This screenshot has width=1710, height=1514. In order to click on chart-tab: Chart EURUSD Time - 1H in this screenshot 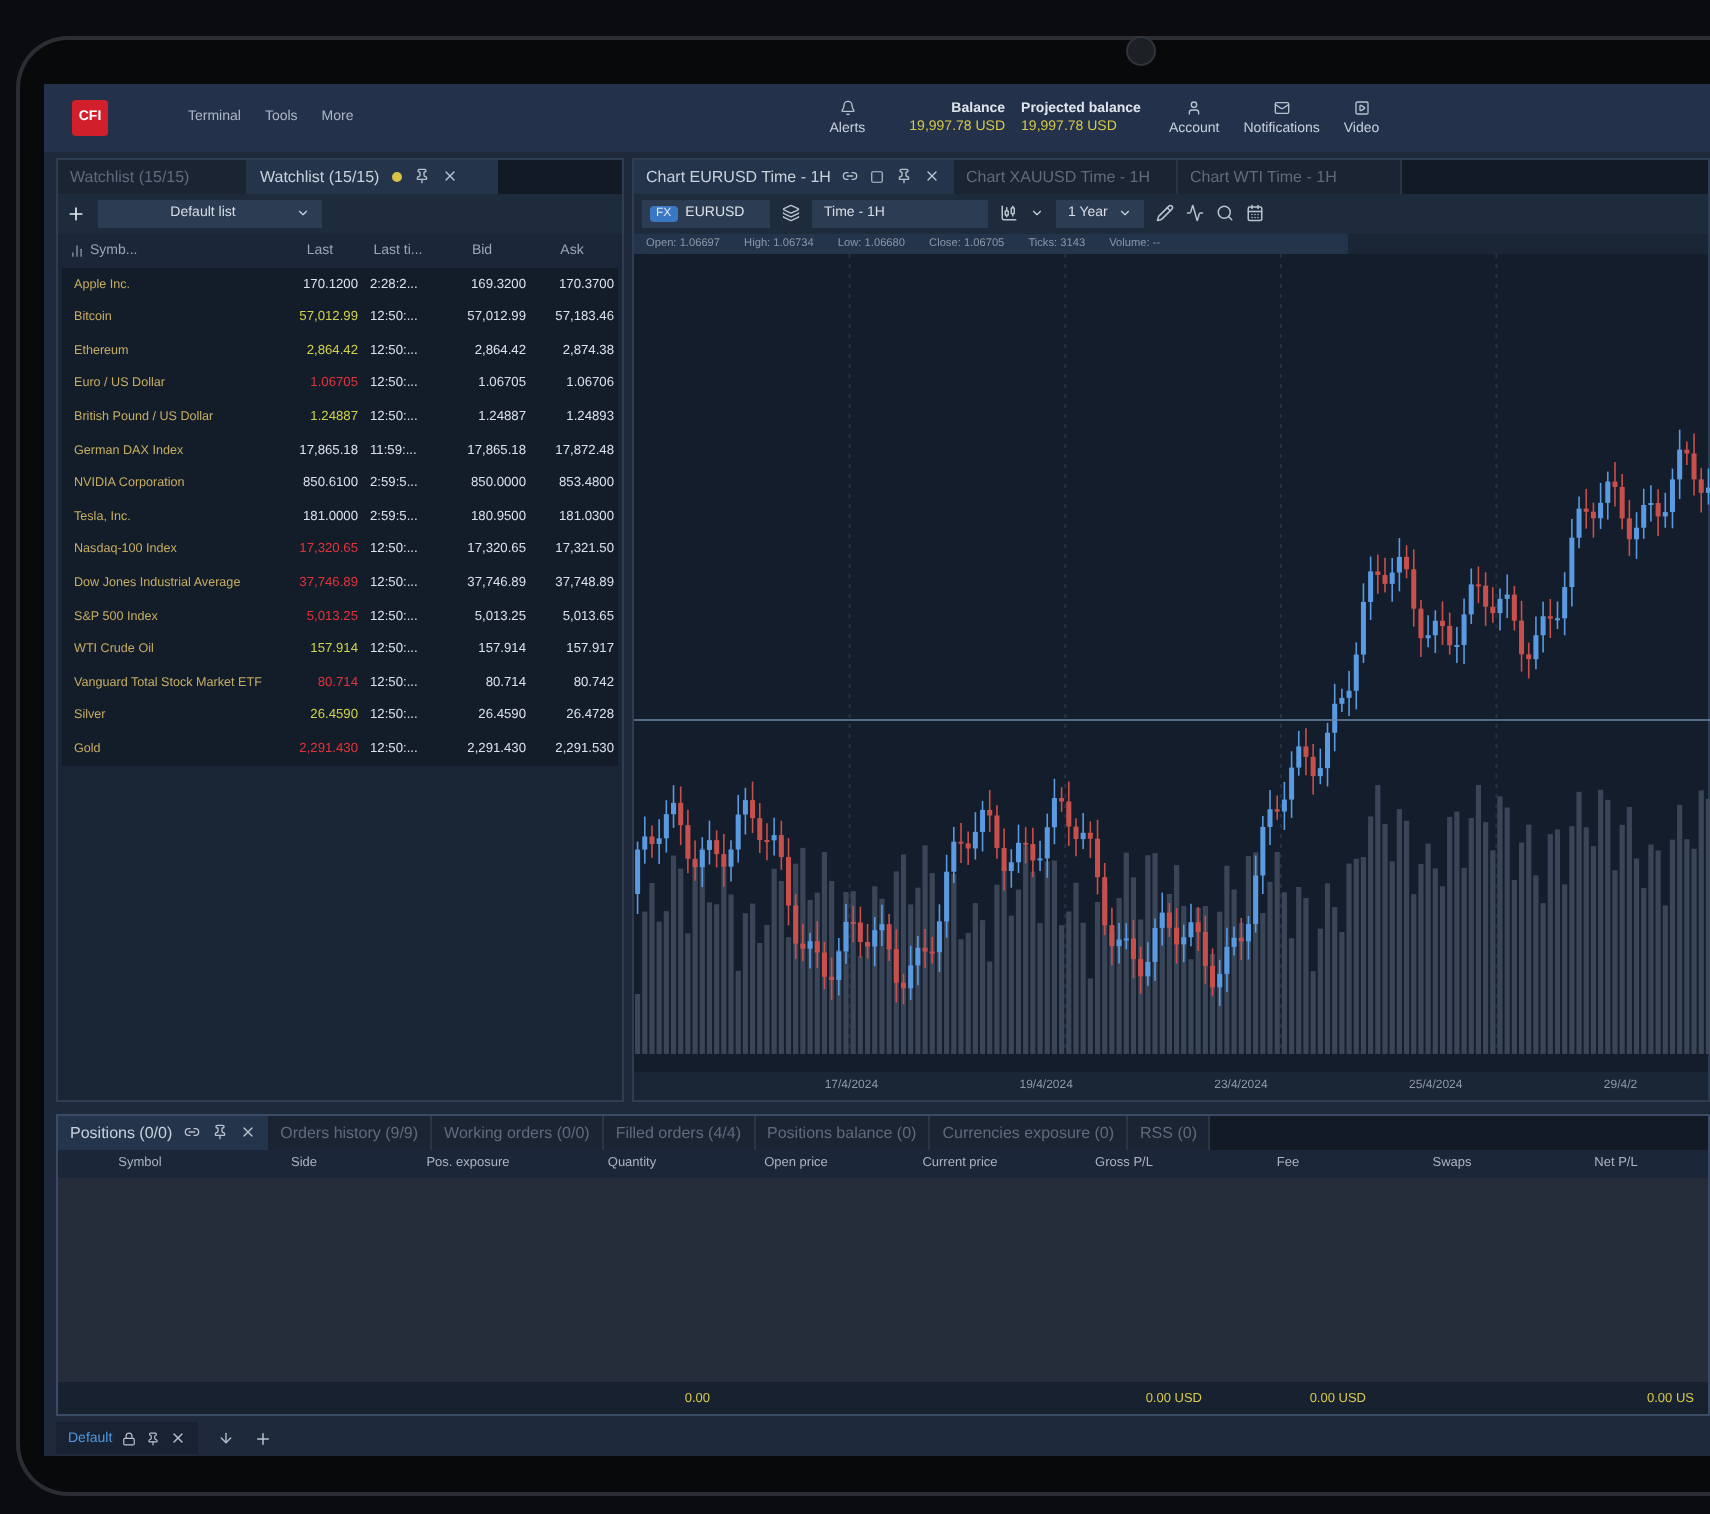, I will do `click(794, 176)`.